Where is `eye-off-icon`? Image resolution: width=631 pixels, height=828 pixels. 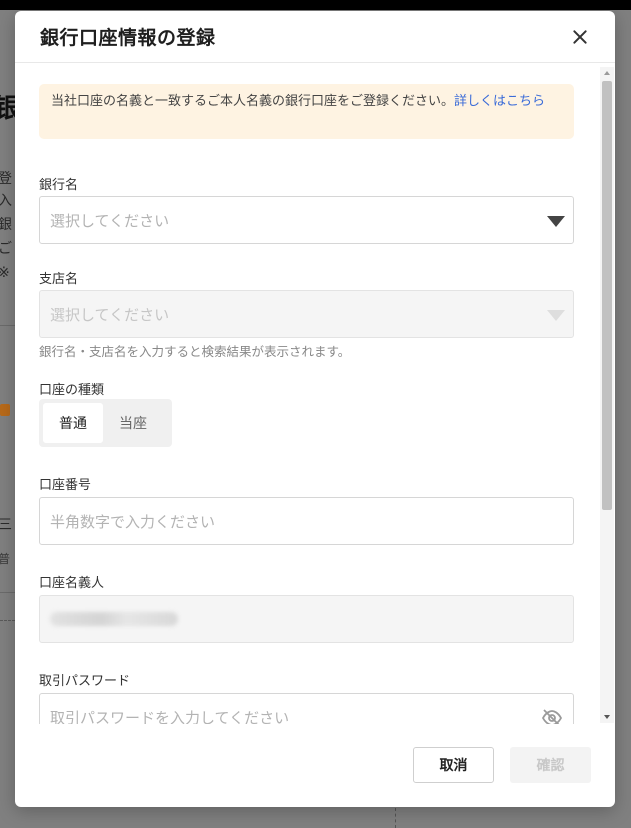 eye-off-icon is located at coordinates (552, 716).